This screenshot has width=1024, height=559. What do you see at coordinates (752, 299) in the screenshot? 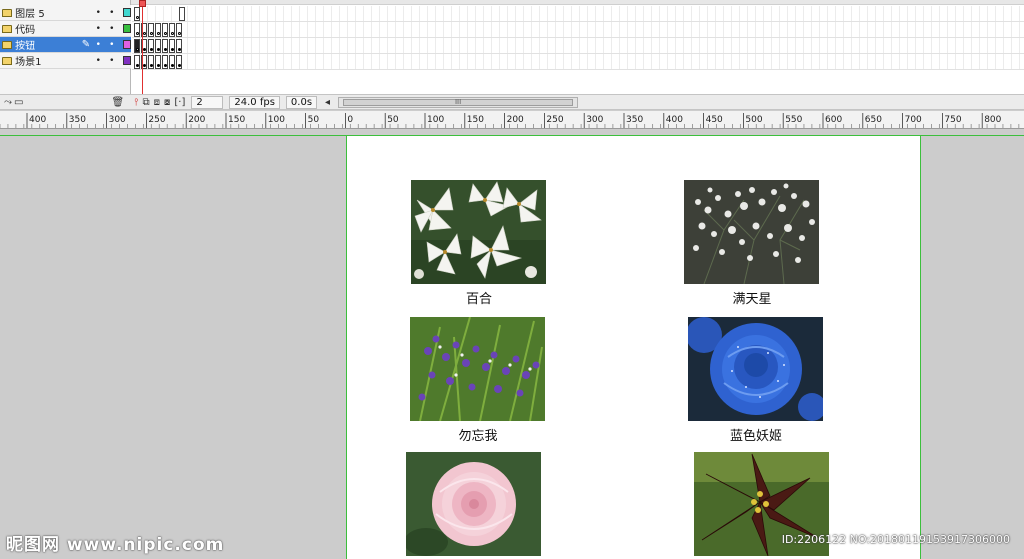
I see `flower-label-babys-breath: 满天星` at bounding box center [752, 299].